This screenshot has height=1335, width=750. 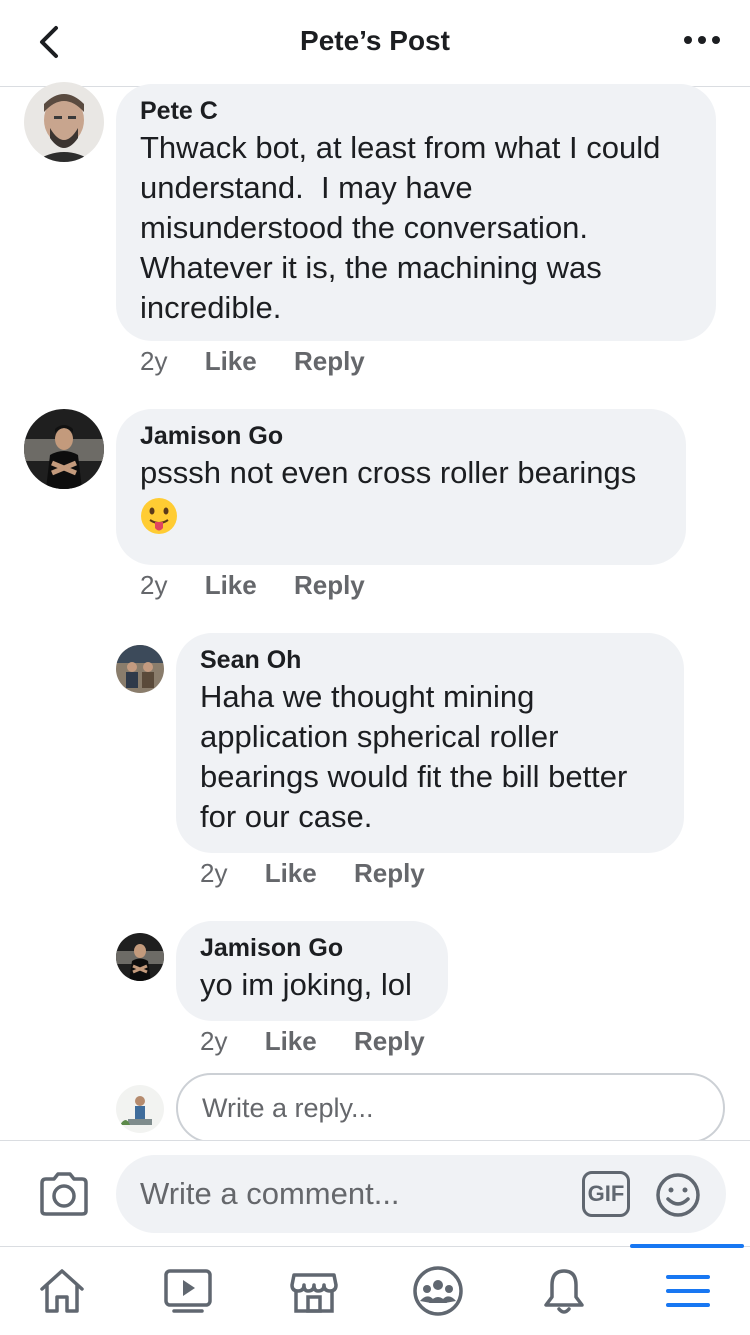 I want to click on home-icon, so click(x=62, y=1291).